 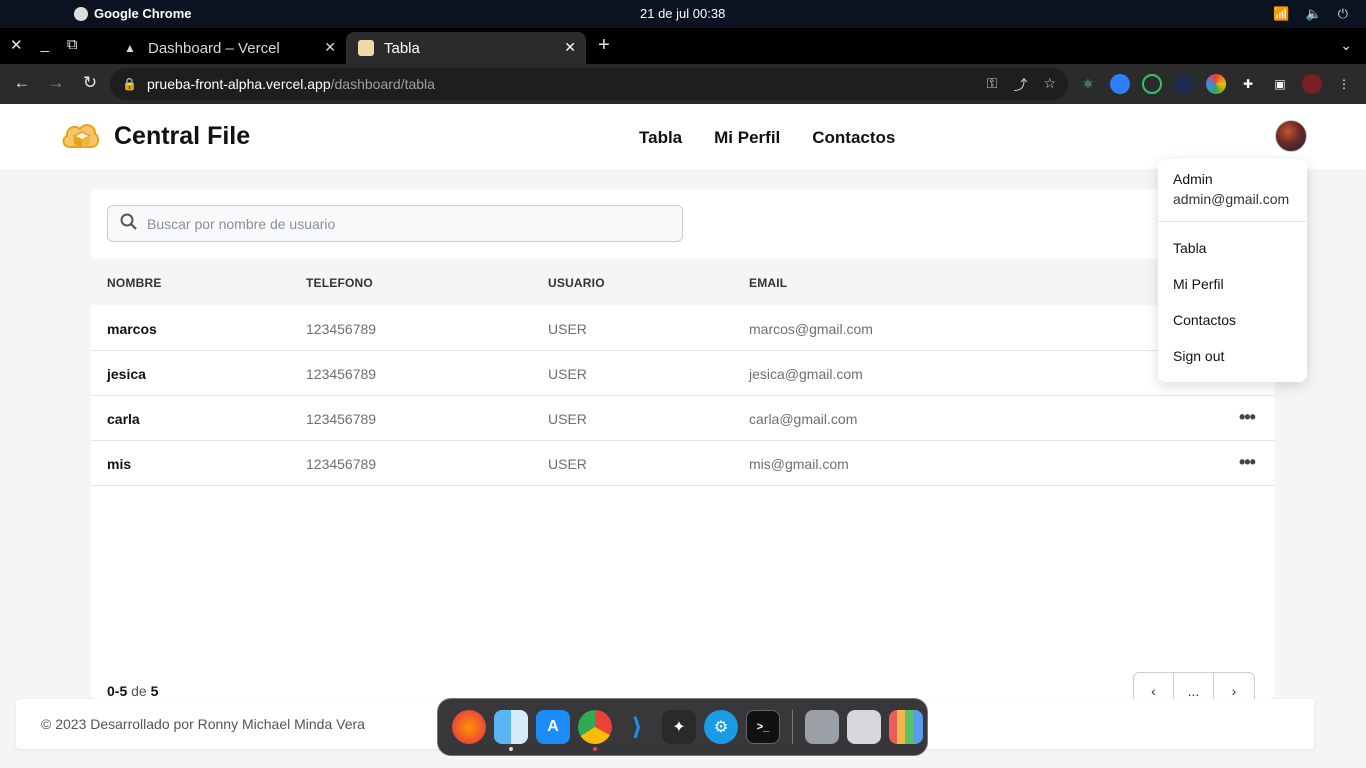 What do you see at coordinates (366, 48) in the screenshot?
I see `site-favicon-icon` at bounding box center [366, 48].